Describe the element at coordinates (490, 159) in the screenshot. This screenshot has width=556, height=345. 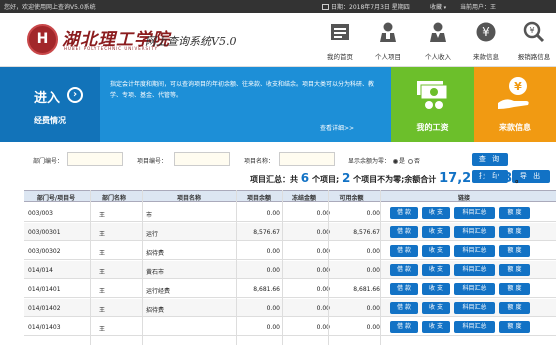
I see `query-button: 查 询` at that location.